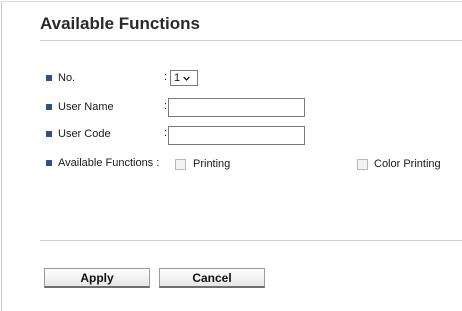  What do you see at coordinates (166, 106) in the screenshot?
I see `user-name-colon: :` at bounding box center [166, 106].